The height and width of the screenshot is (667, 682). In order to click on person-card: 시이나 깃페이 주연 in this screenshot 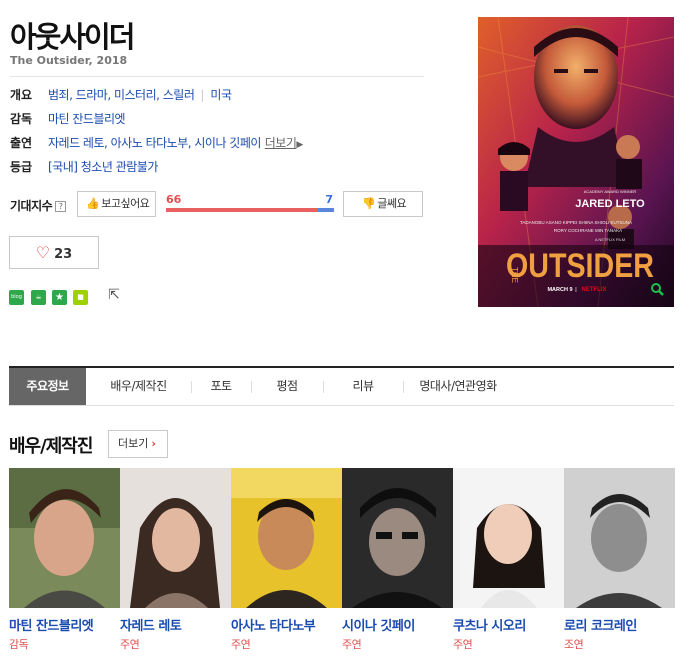, I will do `click(397, 560)`.